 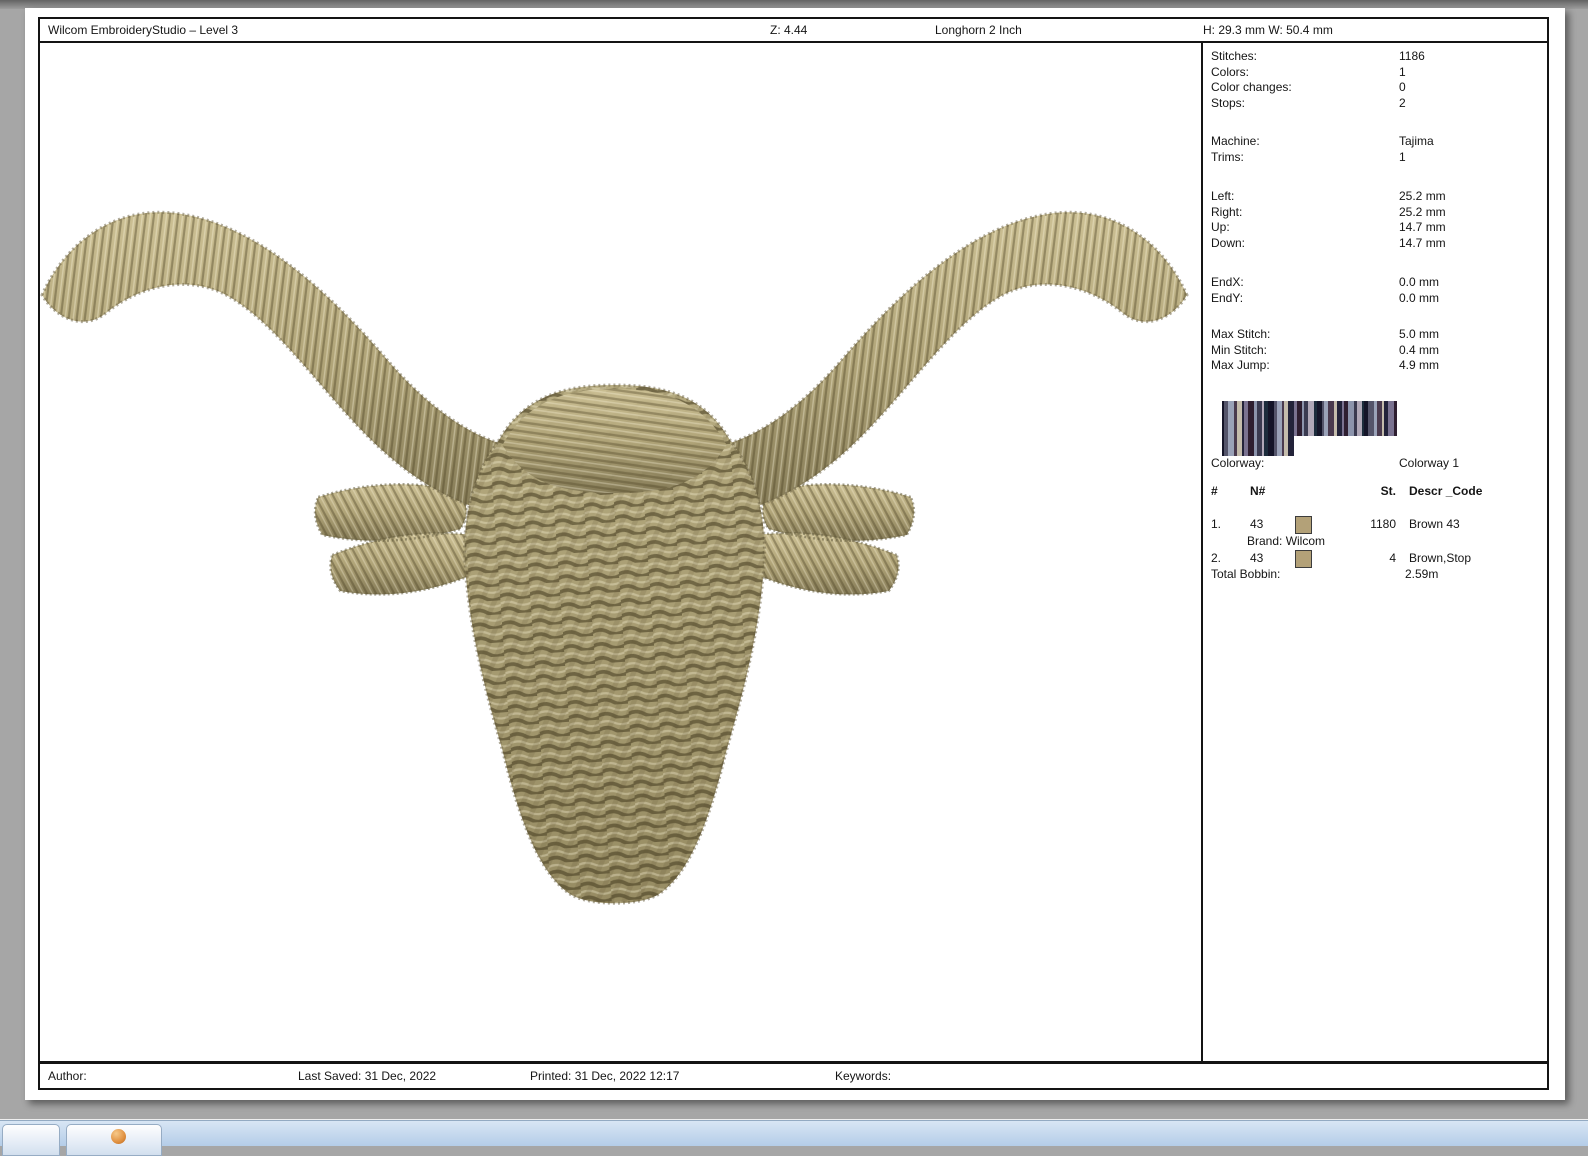 What do you see at coordinates (1434, 524) in the screenshot?
I see `row-descr: Brown 43` at bounding box center [1434, 524].